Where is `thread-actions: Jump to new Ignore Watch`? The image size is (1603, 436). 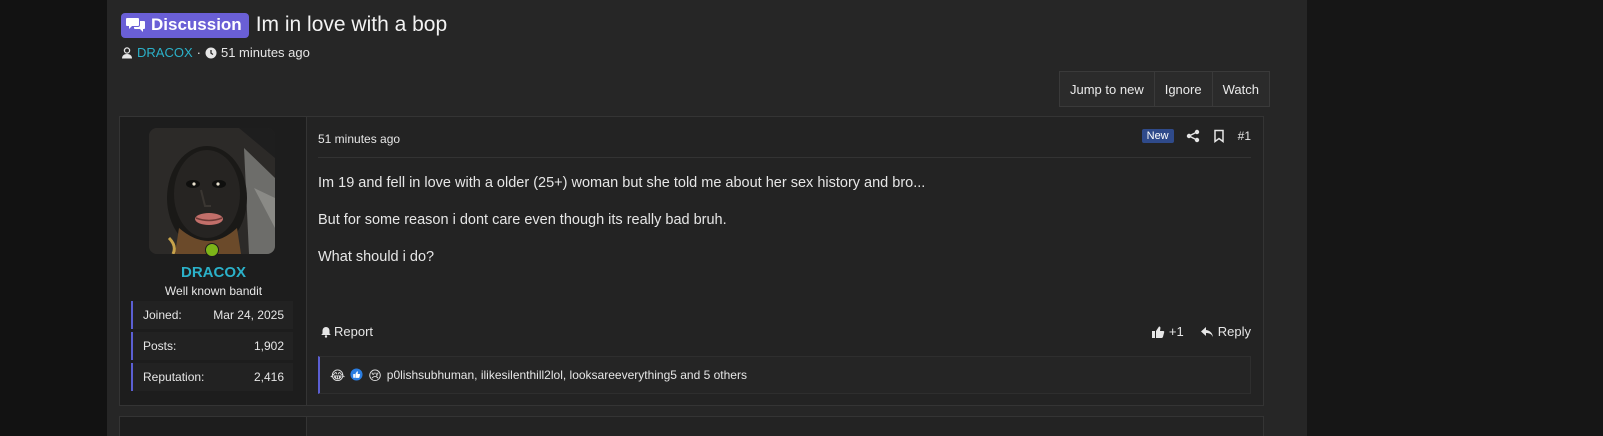 thread-actions: Jump to new Ignore Watch is located at coordinates (1164, 89).